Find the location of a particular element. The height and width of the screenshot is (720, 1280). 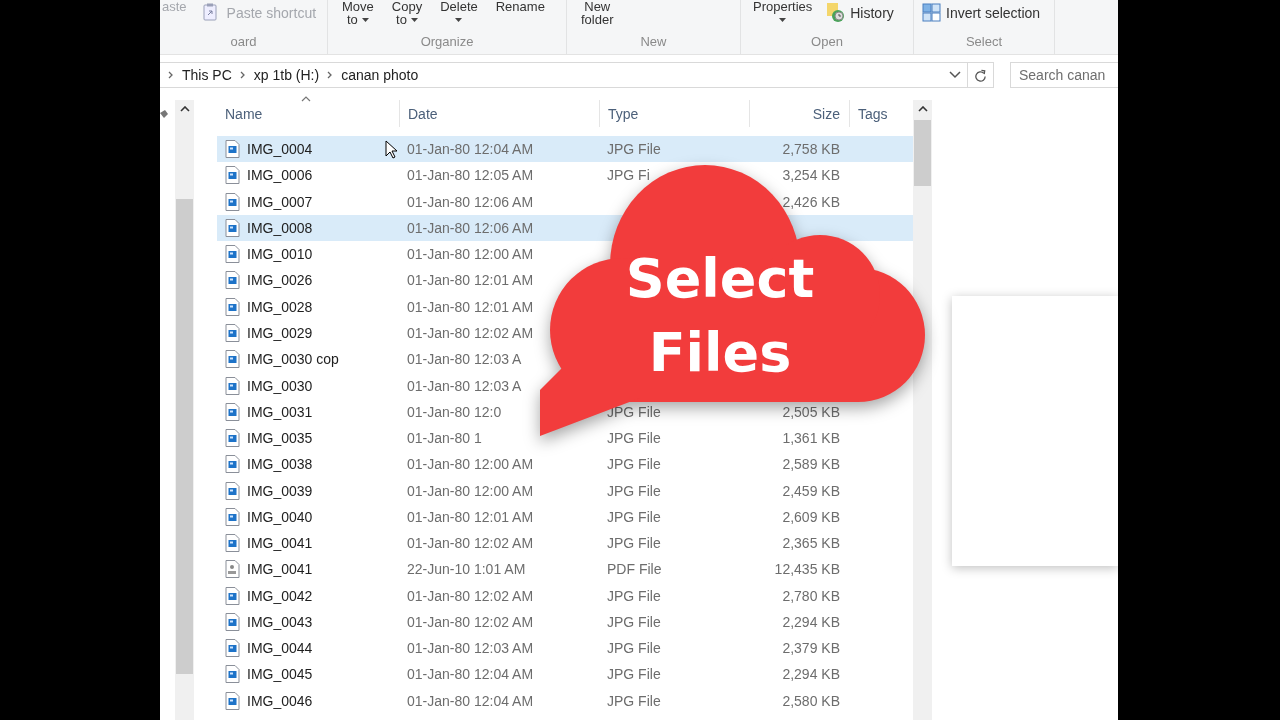

file-name: IMG_0031 is located at coordinates (280, 411).